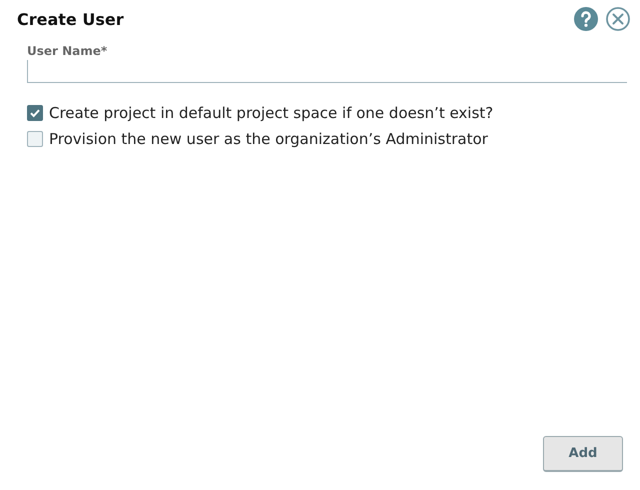 The height and width of the screenshot is (490, 640). What do you see at coordinates (586, 19) in the screenshot?
I see `help-icon` at bounding box center [586, 19].